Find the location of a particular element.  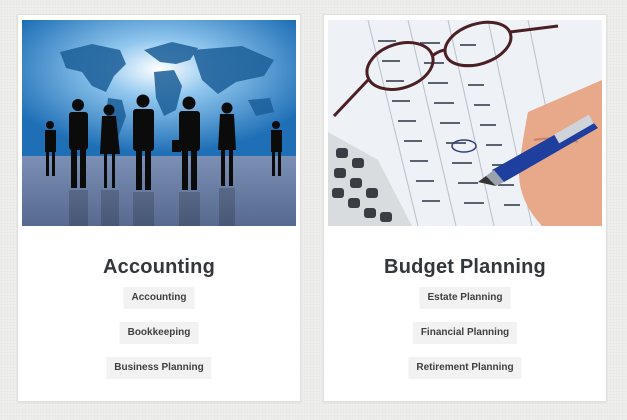

tag-business-planning: Business Planning is located at coordinates (159, 368).